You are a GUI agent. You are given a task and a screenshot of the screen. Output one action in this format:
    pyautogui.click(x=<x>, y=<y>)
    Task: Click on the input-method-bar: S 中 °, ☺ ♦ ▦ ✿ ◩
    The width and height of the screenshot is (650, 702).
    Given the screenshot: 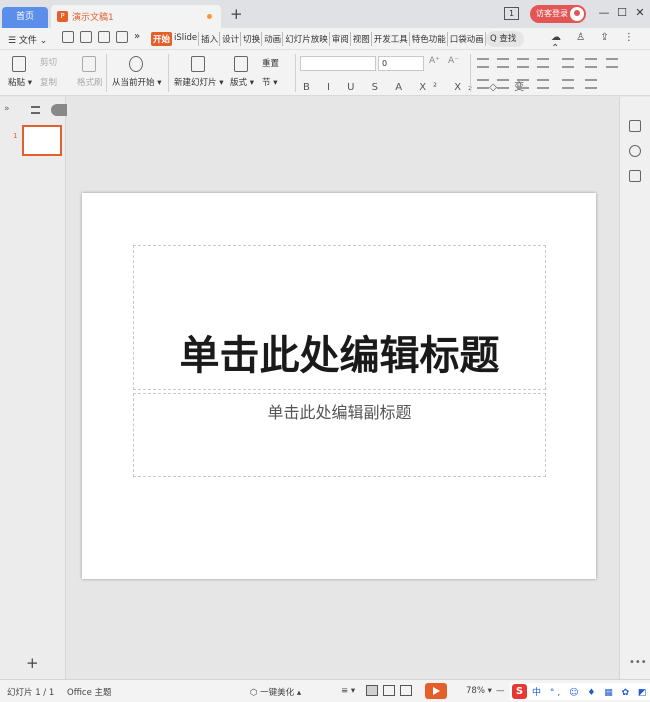 What is the action you would take?
    pyautogui.click(x=580, y=691)
    